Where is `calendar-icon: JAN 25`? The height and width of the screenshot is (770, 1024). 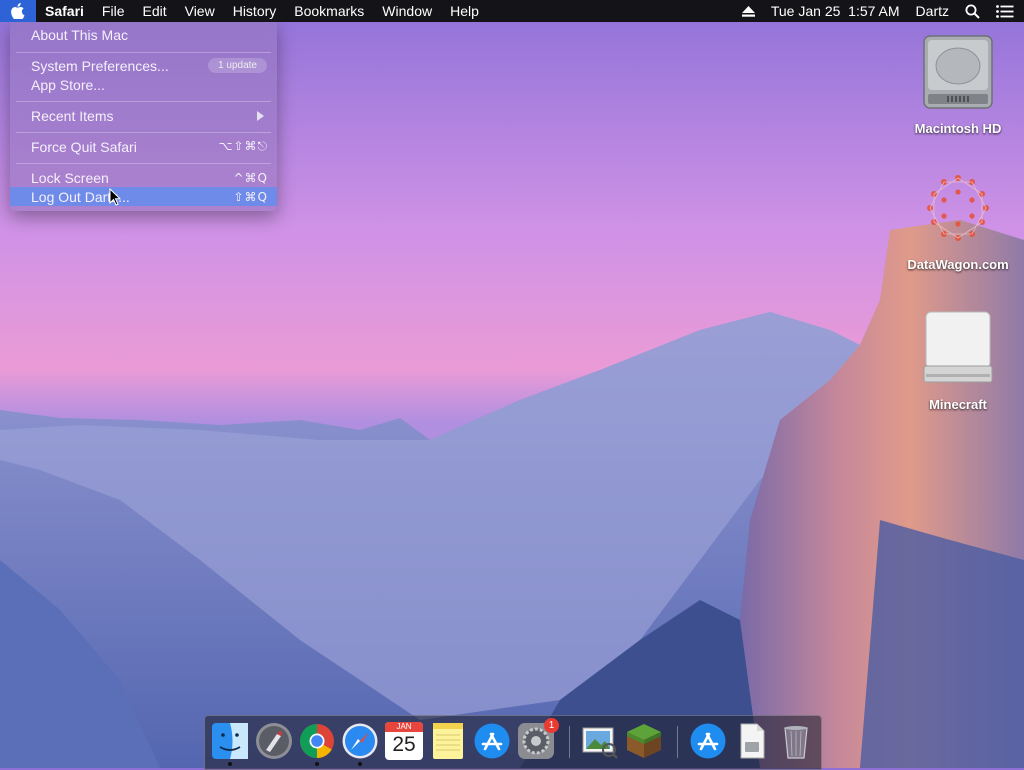
calendar-icon: JAN 25 is located at coordinates (404, 741).